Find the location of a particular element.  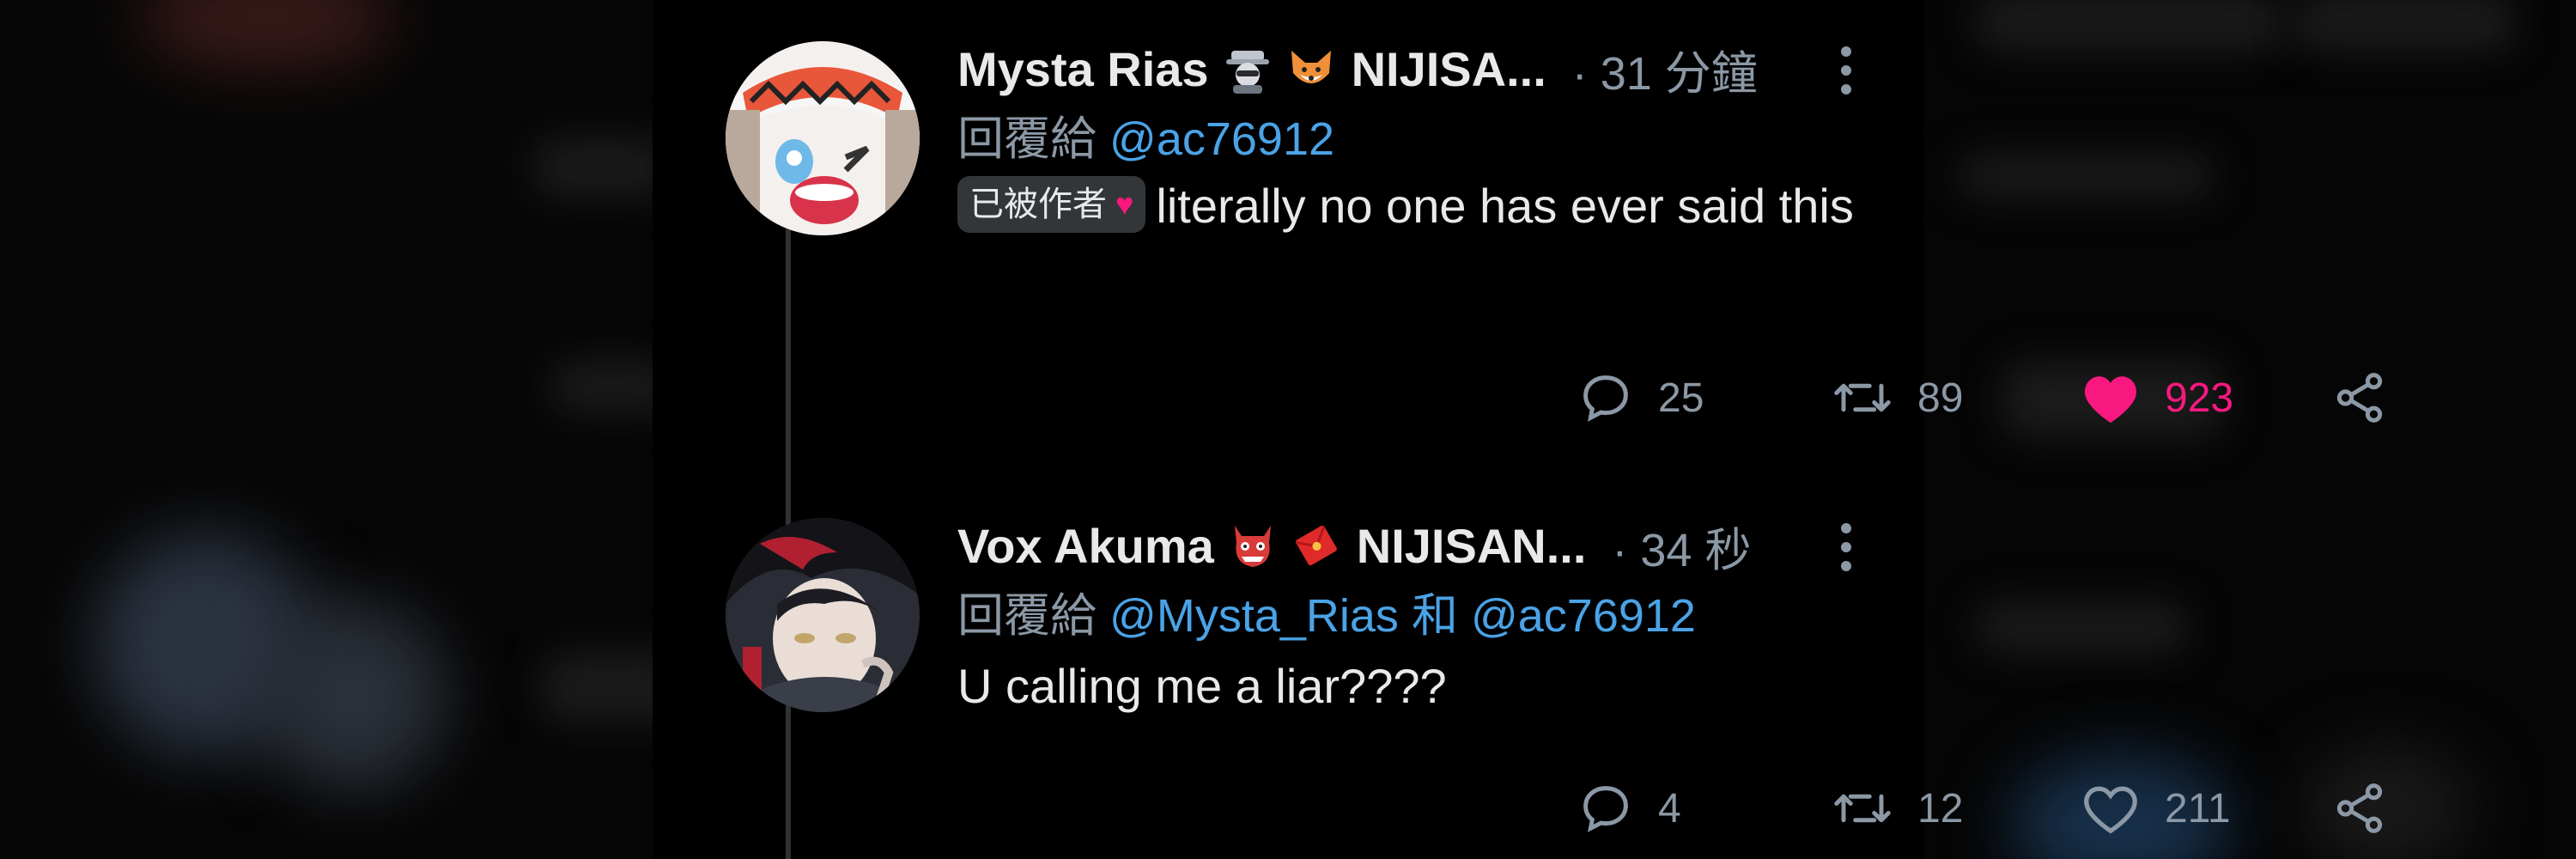

reply-joiner: 和 is located at coordinates (1434, 616).